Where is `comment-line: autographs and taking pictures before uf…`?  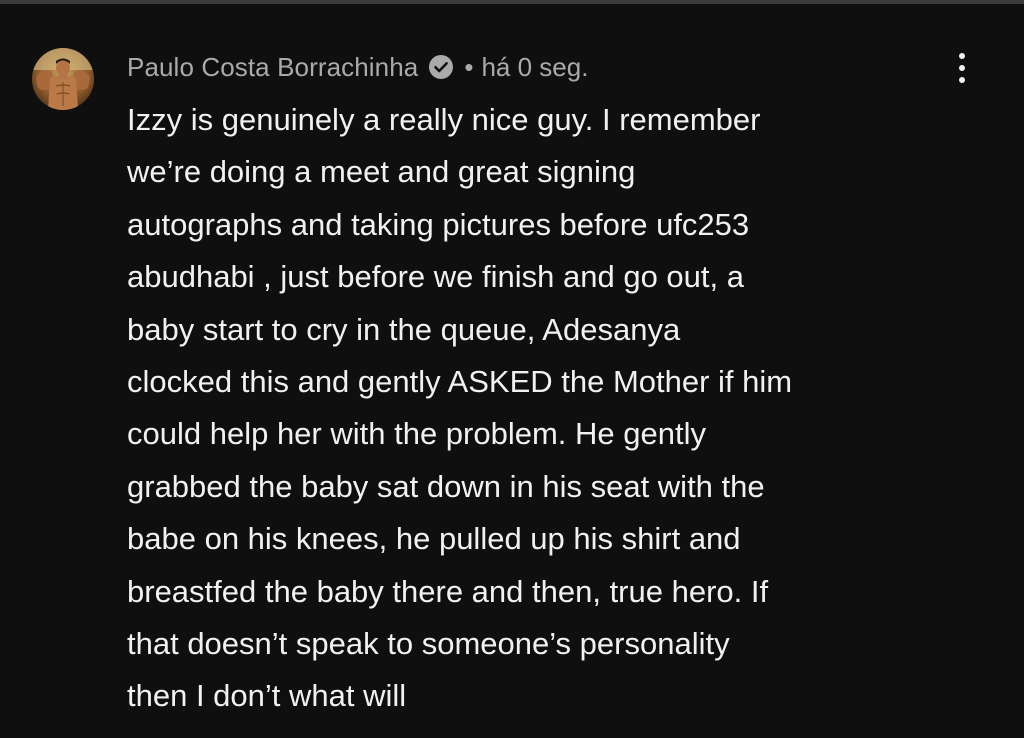 comment-line: autographs and taking pictures before uf… is located at coordinates (438, 224).